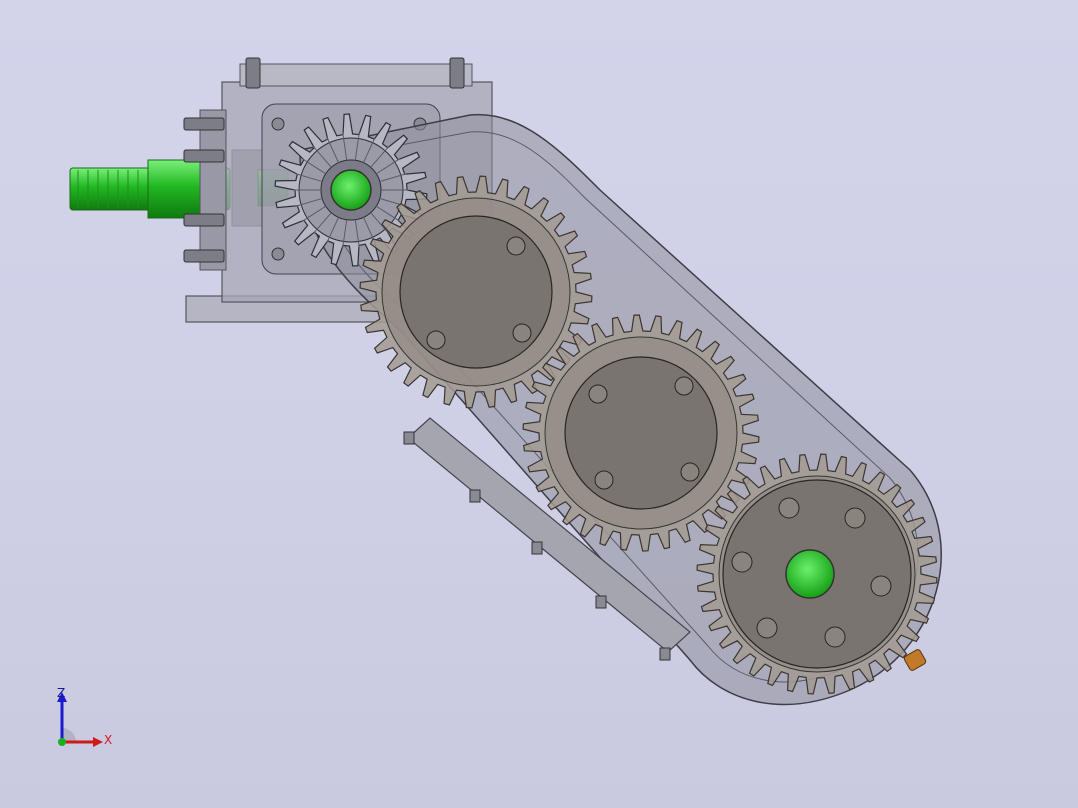 Image resolution: width=1078 pixels, height=808 pixels. What do you see at coordinates (61, 693) in the screenshot?
I see `axis-z-label: Z` at bounding box center [61, 693].